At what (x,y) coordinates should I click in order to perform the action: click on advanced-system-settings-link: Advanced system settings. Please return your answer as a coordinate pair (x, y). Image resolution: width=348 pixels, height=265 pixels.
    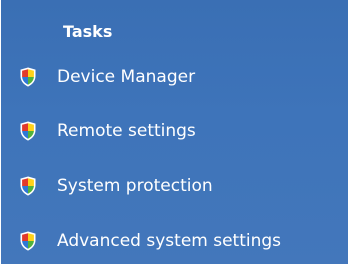
    Looking at the image, I should click on (182, 241).